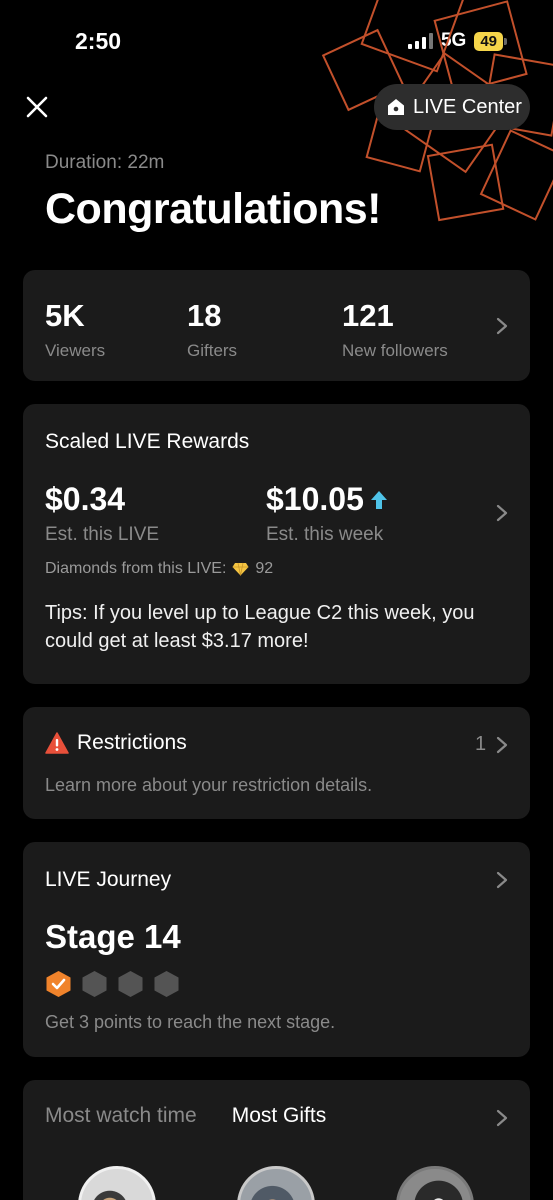 This screenshot has width=553, height=1200. What do you see at coordinates (396, 107) in the screenshot?
I see `home-icon` at bounding box center [396, 107].